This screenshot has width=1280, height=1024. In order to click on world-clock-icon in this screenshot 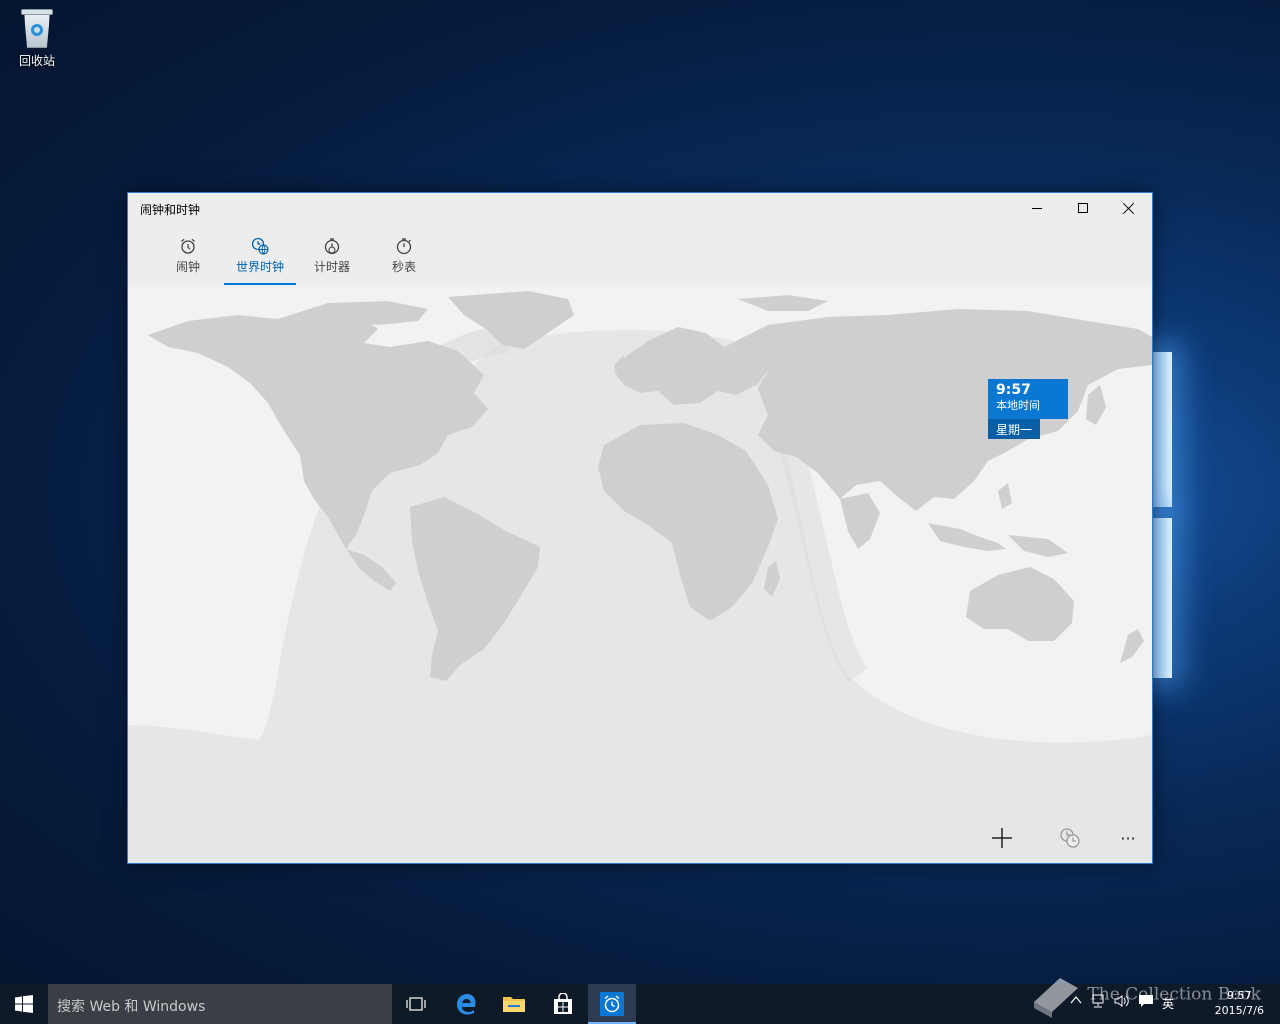, I will do `click(260, 246)`.